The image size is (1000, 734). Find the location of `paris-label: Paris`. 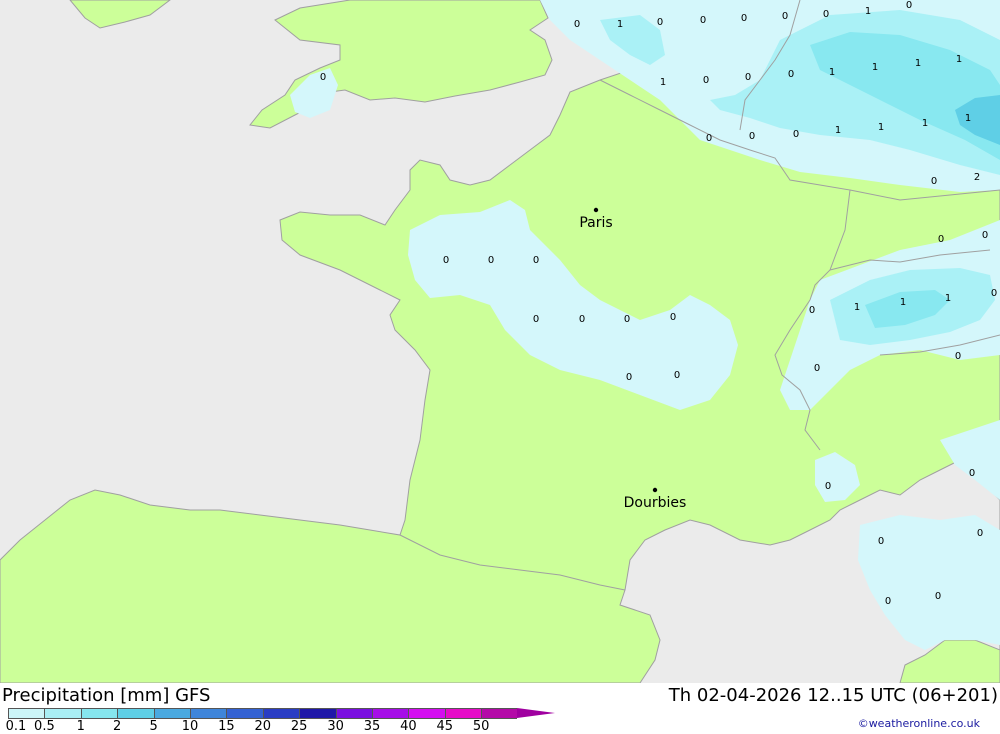

paris-label: Paris is located at coordinates (595, 223).